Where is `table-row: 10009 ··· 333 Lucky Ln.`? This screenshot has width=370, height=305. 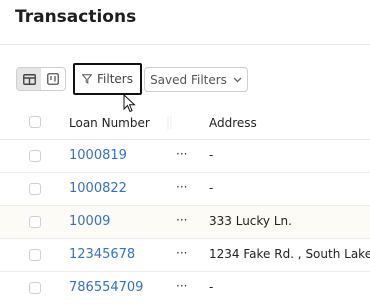
table-row: 10009 ··· 333 Lucky Ln. is located at coordinates (185, 222).